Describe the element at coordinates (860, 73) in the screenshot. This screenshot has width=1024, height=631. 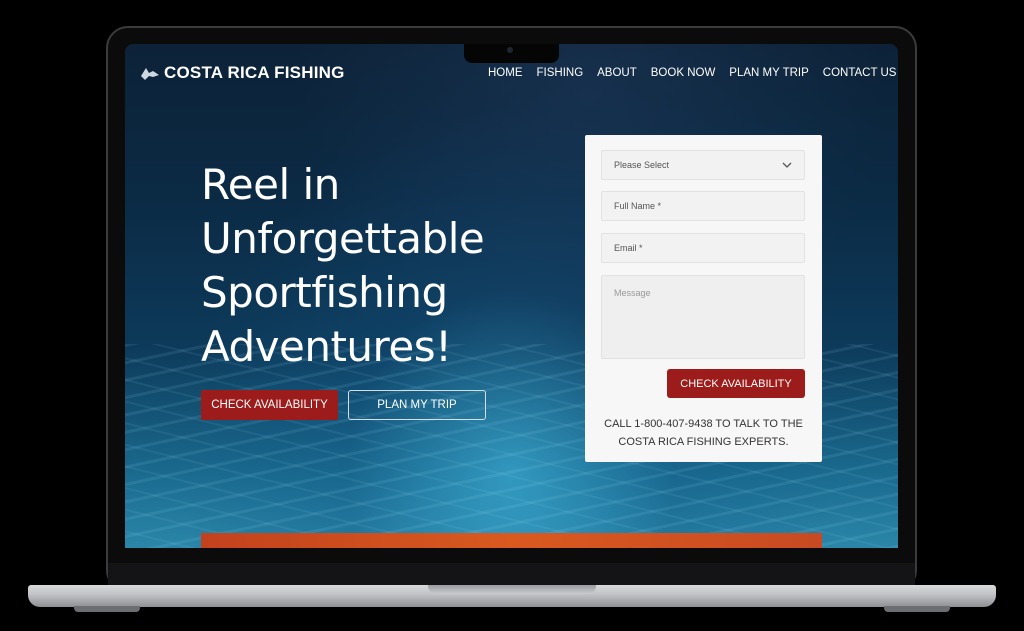
I see `nav-contact-us: CONTACT US` at that location.